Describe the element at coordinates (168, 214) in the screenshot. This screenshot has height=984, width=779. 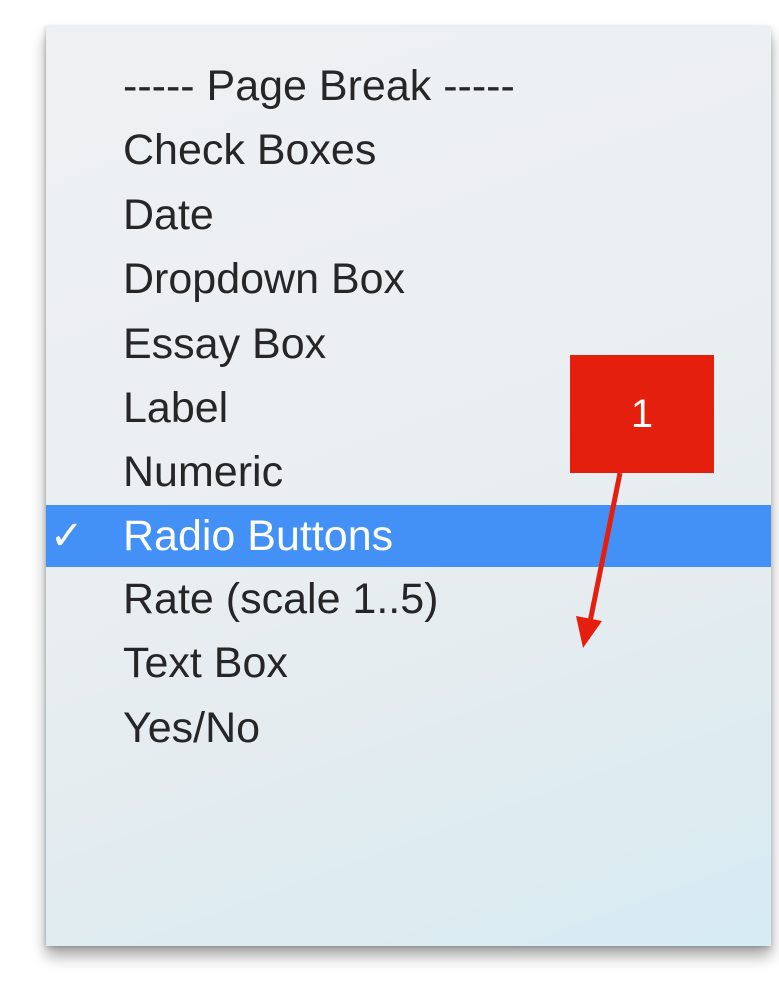
I see `menu-item-label: Date` at that location.